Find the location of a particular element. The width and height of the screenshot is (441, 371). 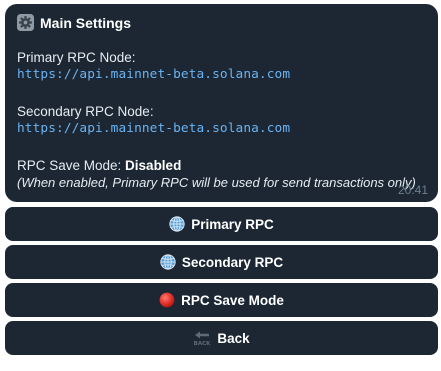

primary-rpc-button-label: Primary RPC is located at coordinates (232, 224).